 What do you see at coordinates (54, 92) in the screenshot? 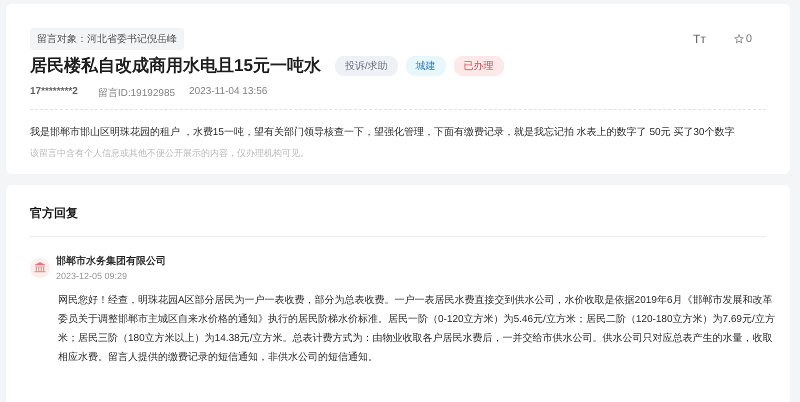
I see `author-name: 17********2` at bounding box center [54, 92].